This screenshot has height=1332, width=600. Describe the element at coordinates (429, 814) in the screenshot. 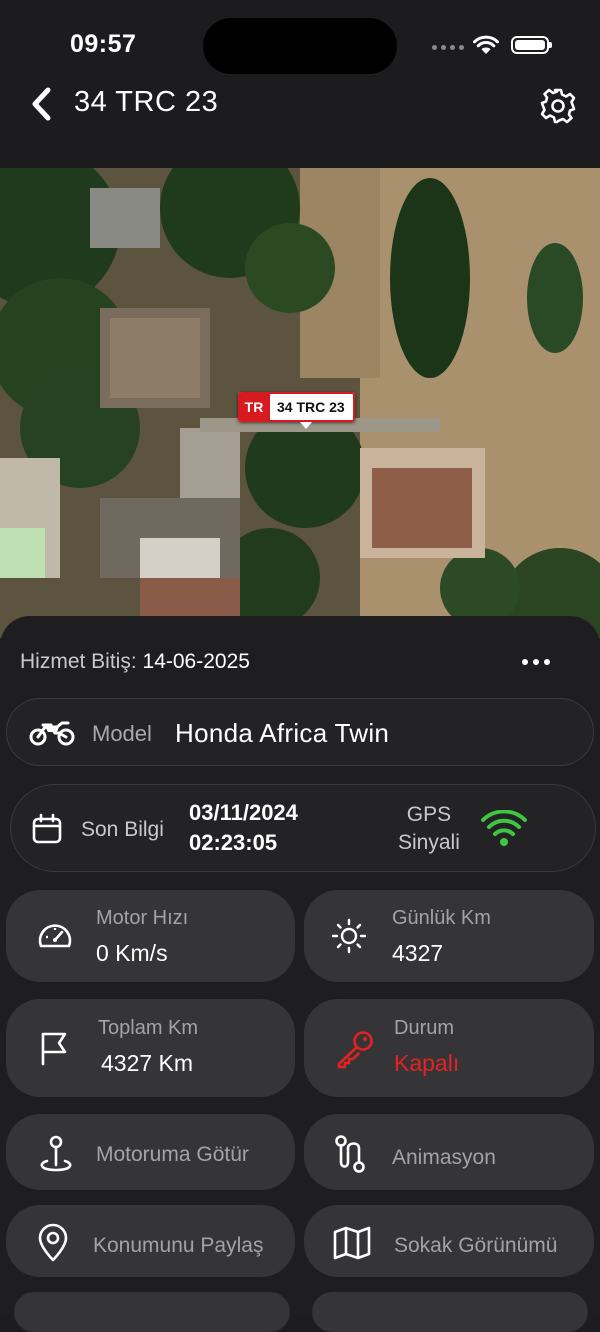

I see `gps-label-line1: GPS` at that location.